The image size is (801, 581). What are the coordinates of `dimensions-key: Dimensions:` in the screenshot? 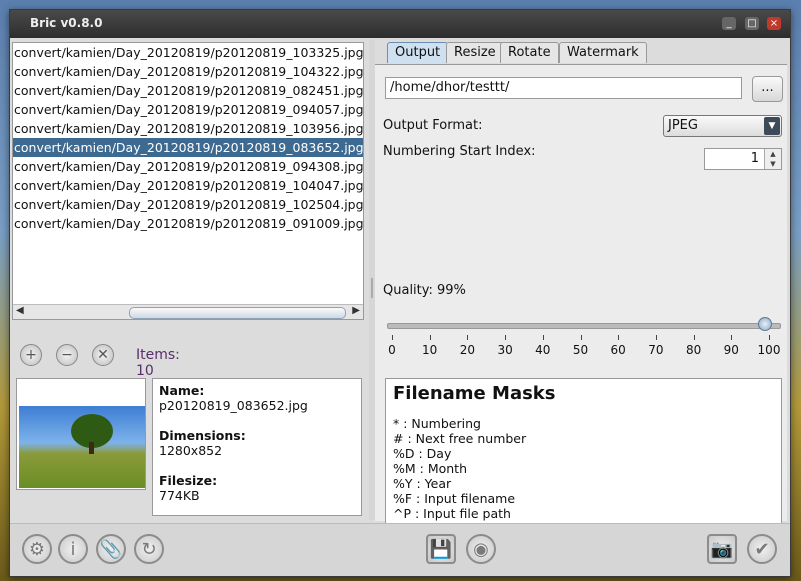 It's located at (202, 435).